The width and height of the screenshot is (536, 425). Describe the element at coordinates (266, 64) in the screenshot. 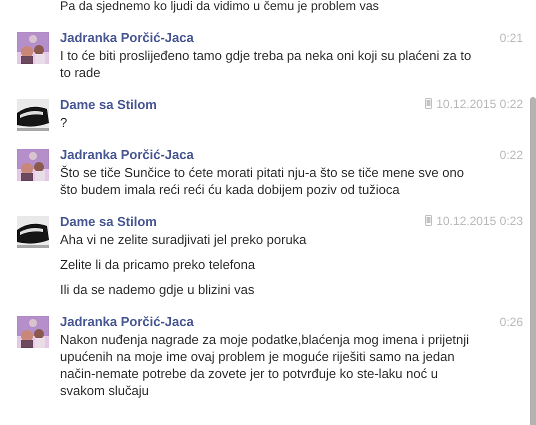

I see `message-text: I to će biti proslijeđeno tamo gdje treba pa neka oni koji su plaćeni za to to rade` at that location.